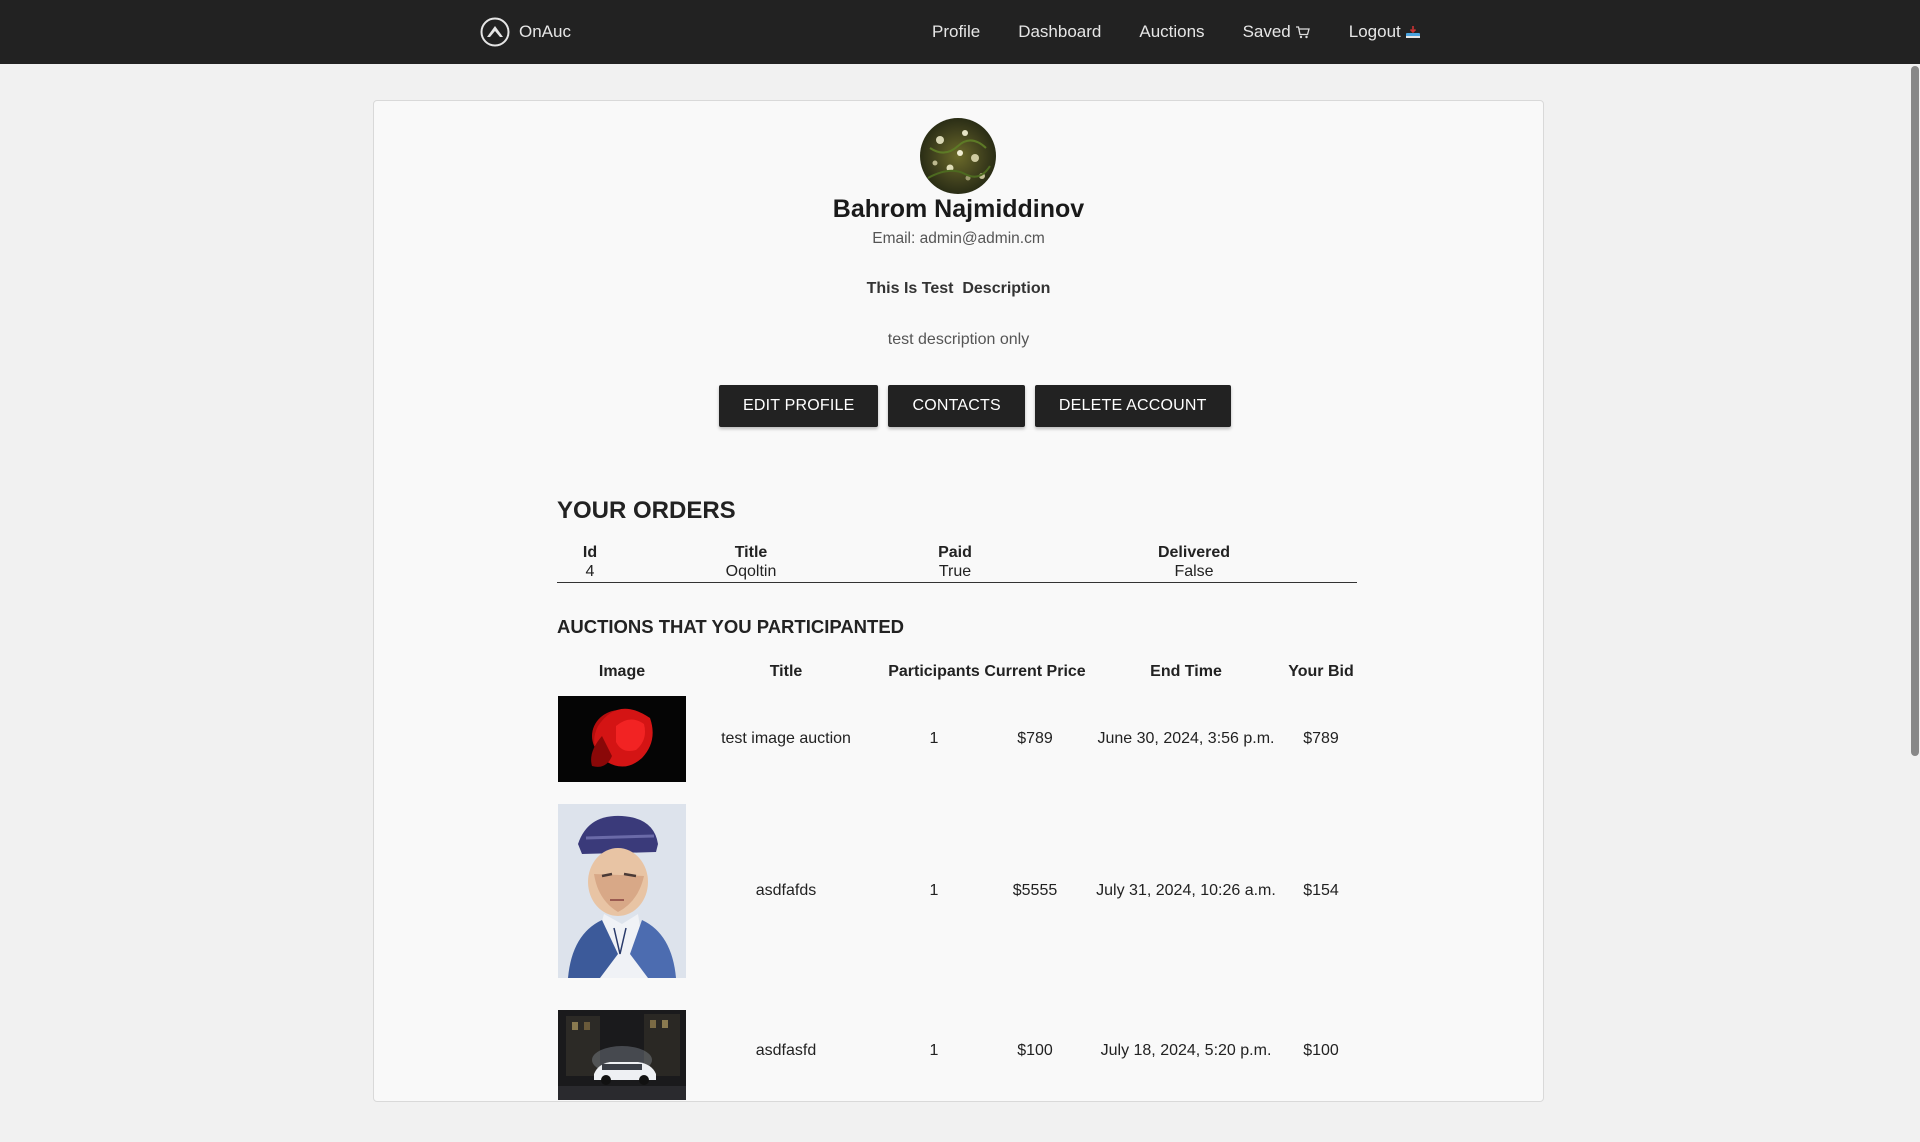 The width and height of the screenshot is (1920, 1142). Describe the element at coordinates (958, 209) in the screenshot. I see `profile-name: Bahrom Najmiddinov` at that location.